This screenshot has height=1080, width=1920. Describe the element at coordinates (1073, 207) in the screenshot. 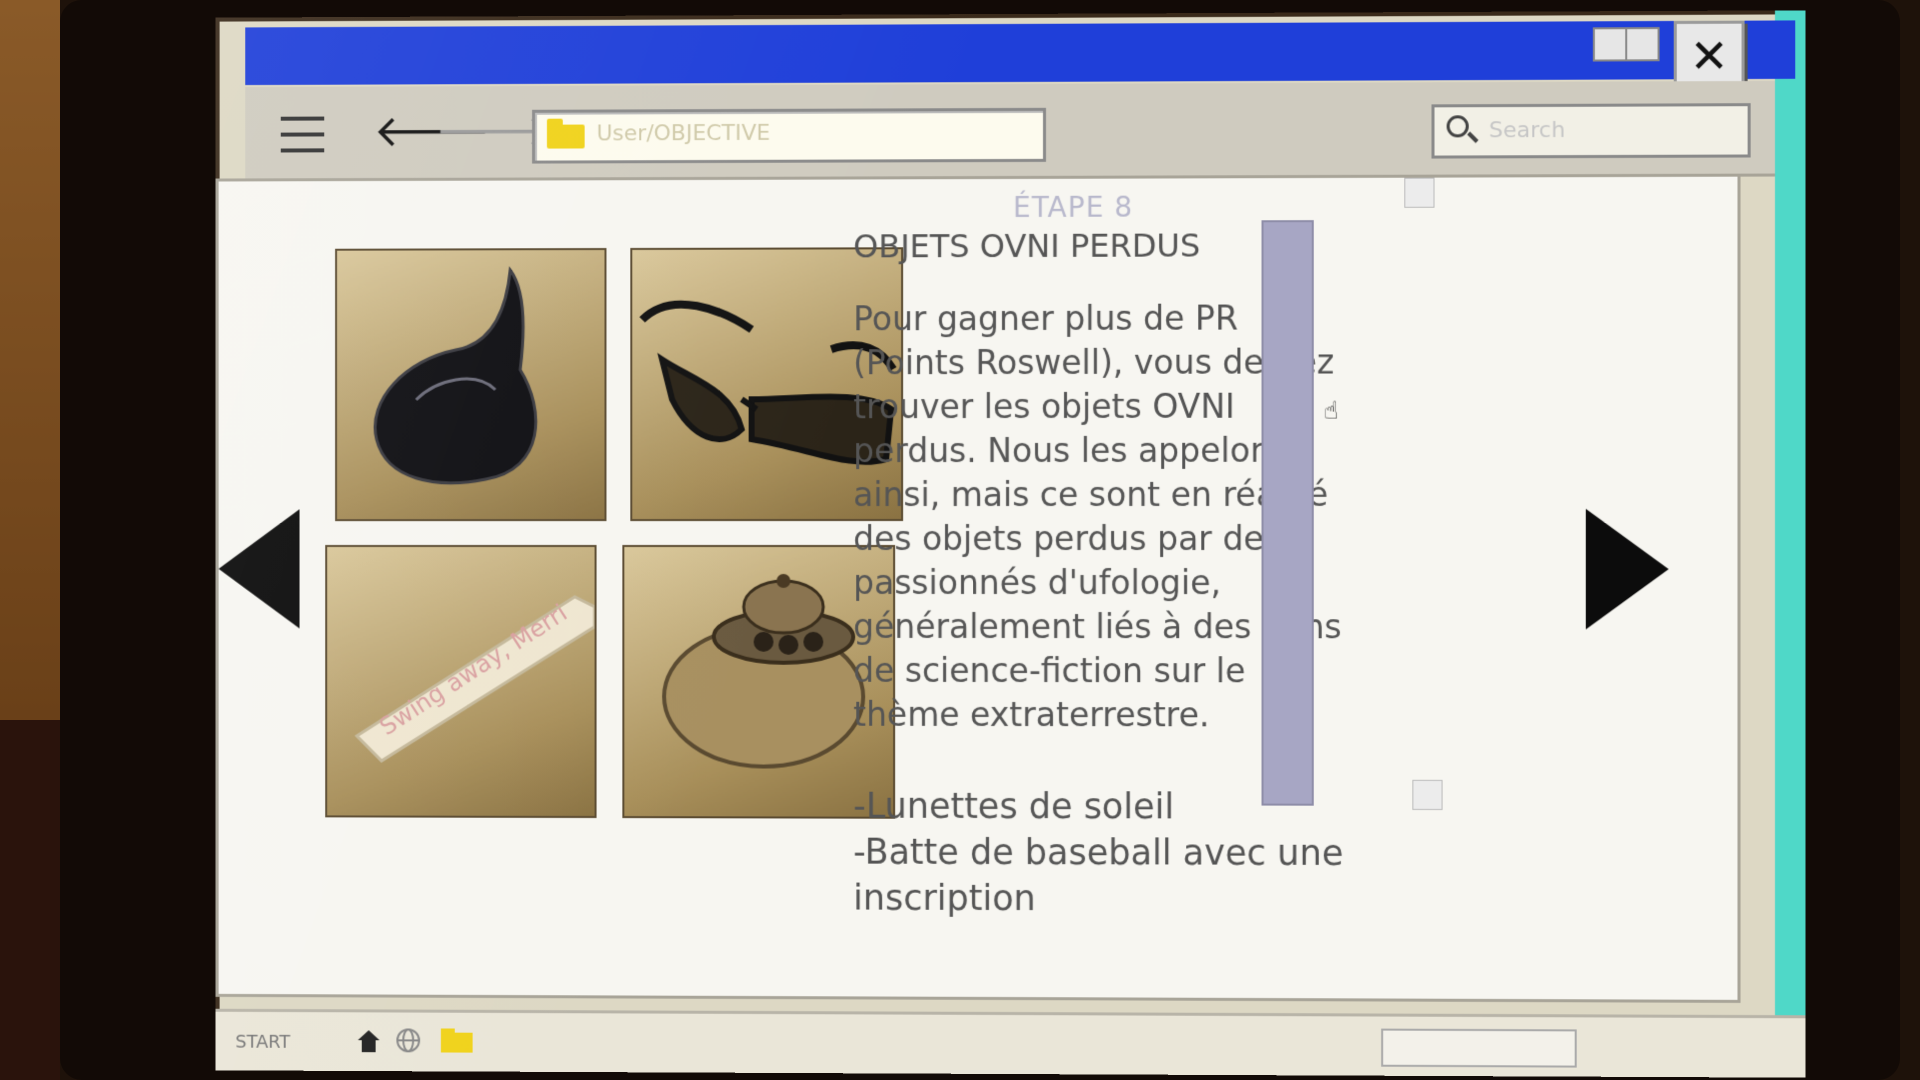

I see `step-label: ÉTAPE 8` at that location.